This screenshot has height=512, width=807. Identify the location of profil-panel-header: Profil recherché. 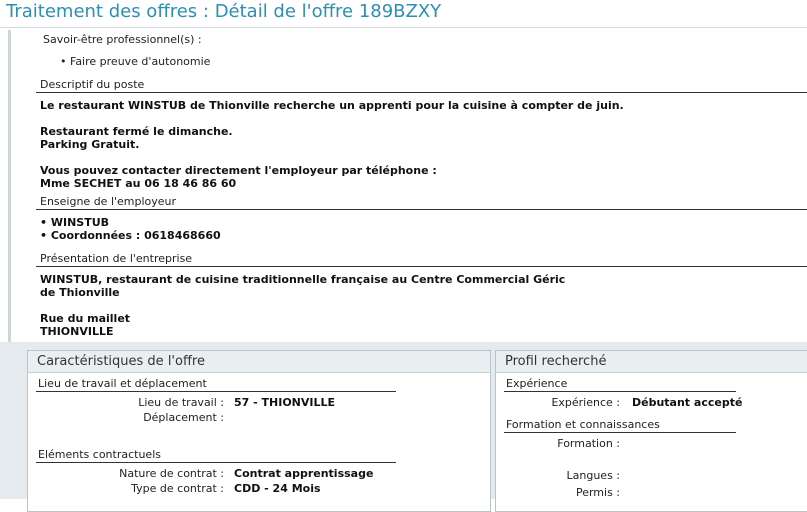
(651, 362).